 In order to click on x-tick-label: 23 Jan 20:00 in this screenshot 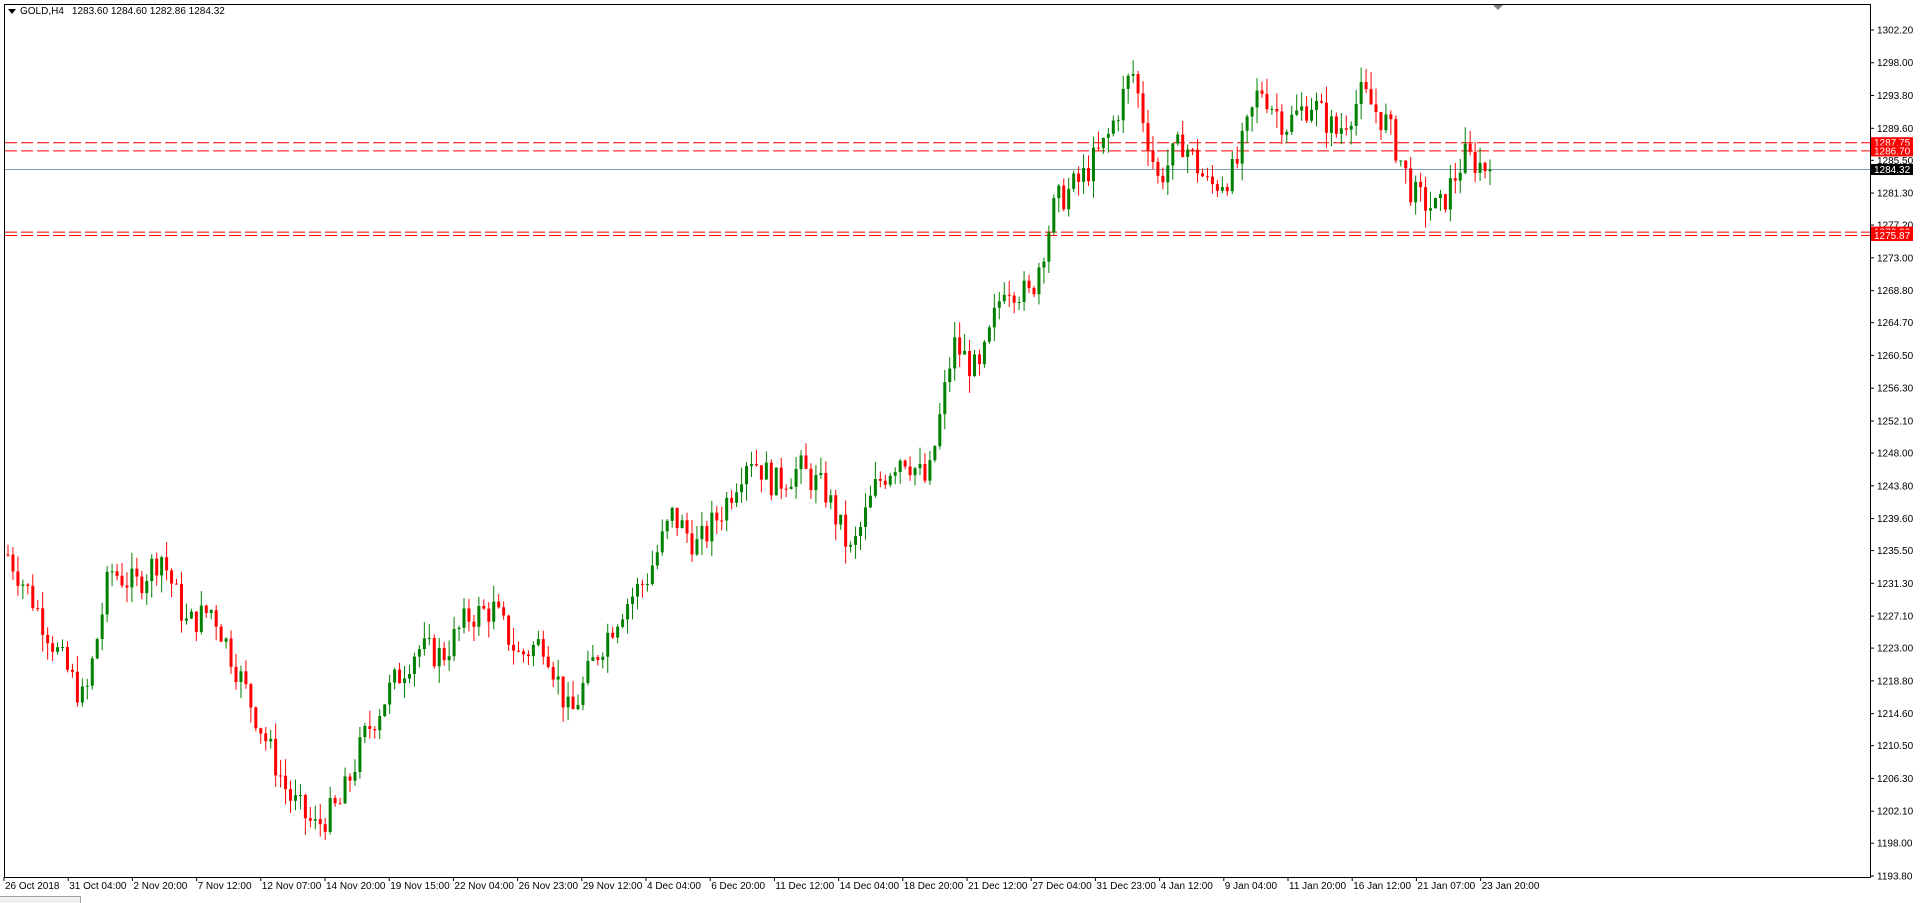, I will do `click(1511, 886)`.